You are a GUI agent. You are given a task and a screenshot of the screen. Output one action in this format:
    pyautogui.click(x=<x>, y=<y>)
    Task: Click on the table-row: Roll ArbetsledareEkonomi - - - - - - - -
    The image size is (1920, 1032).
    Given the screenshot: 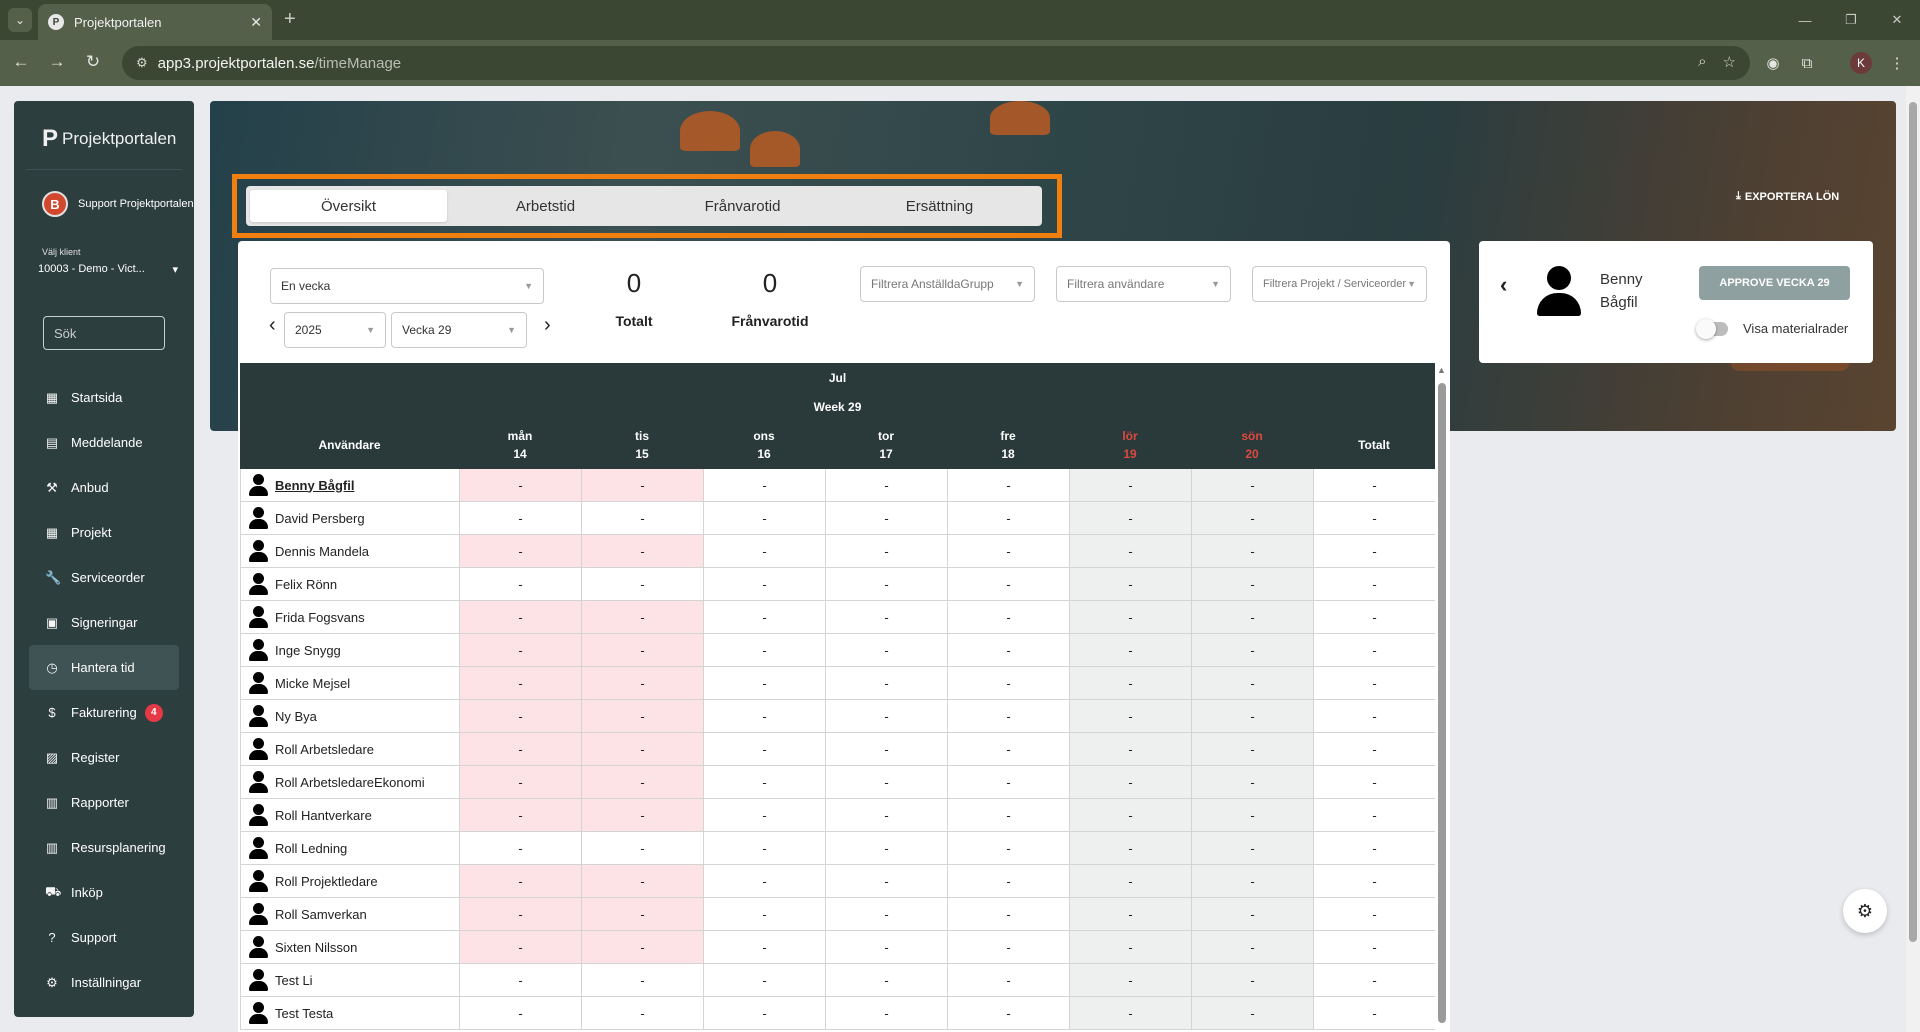 What is the action you would take?
    pyautogui.click(x=837, y=782)
    